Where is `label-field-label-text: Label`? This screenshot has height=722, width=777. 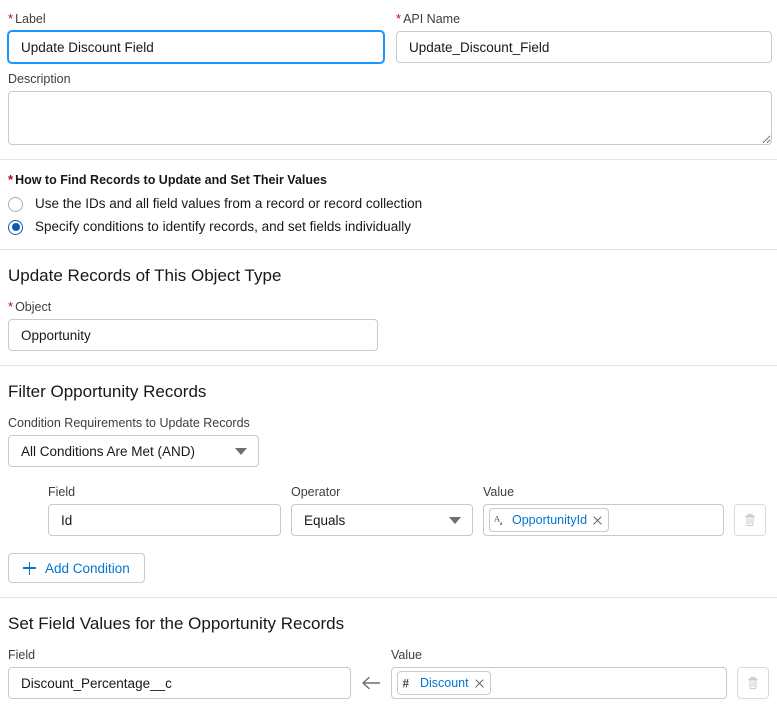
label-field-label-text: Label is located at coordinates (30, 19).